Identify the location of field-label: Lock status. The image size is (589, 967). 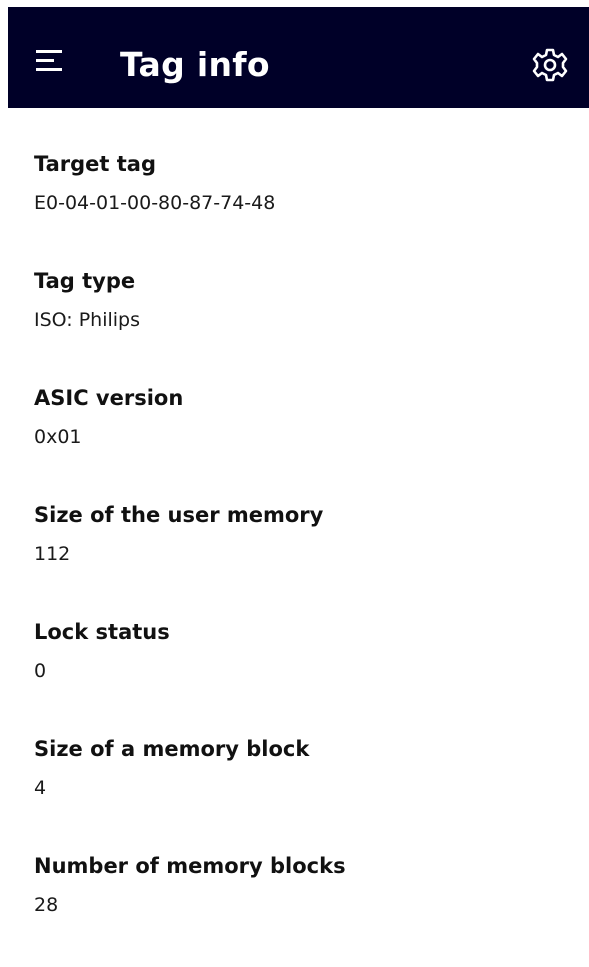
(102, 632).